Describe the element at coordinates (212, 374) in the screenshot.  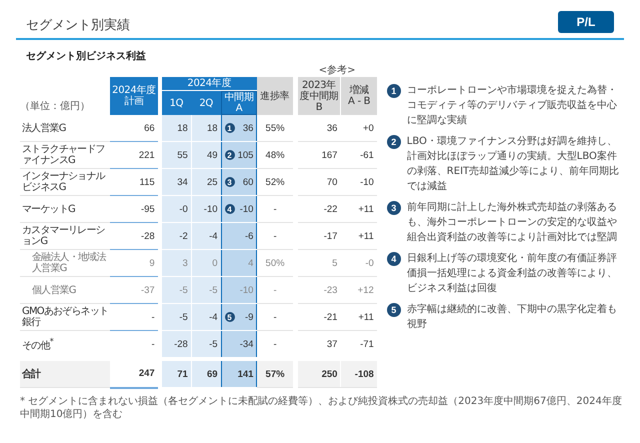
I see `table-cell: 69` at that location.